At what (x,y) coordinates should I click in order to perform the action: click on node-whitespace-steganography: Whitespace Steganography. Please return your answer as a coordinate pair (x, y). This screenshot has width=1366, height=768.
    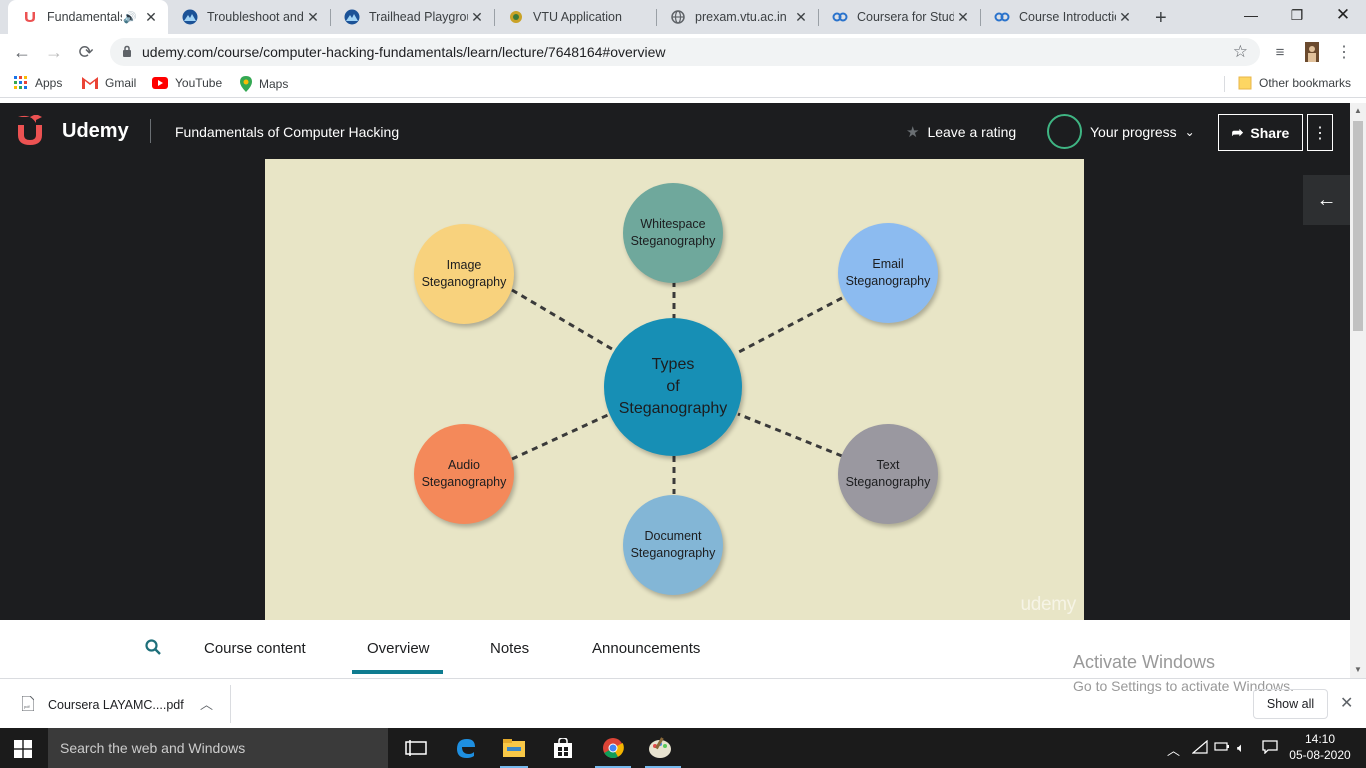
    Looking at the image, I should click on (673, 233).